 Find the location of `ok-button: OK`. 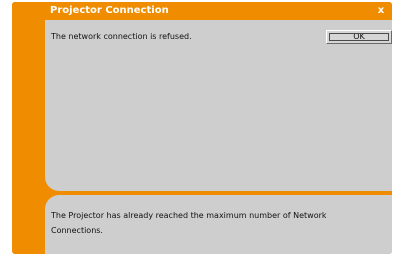

ok-button: OK is located at coordinates (359, 37).